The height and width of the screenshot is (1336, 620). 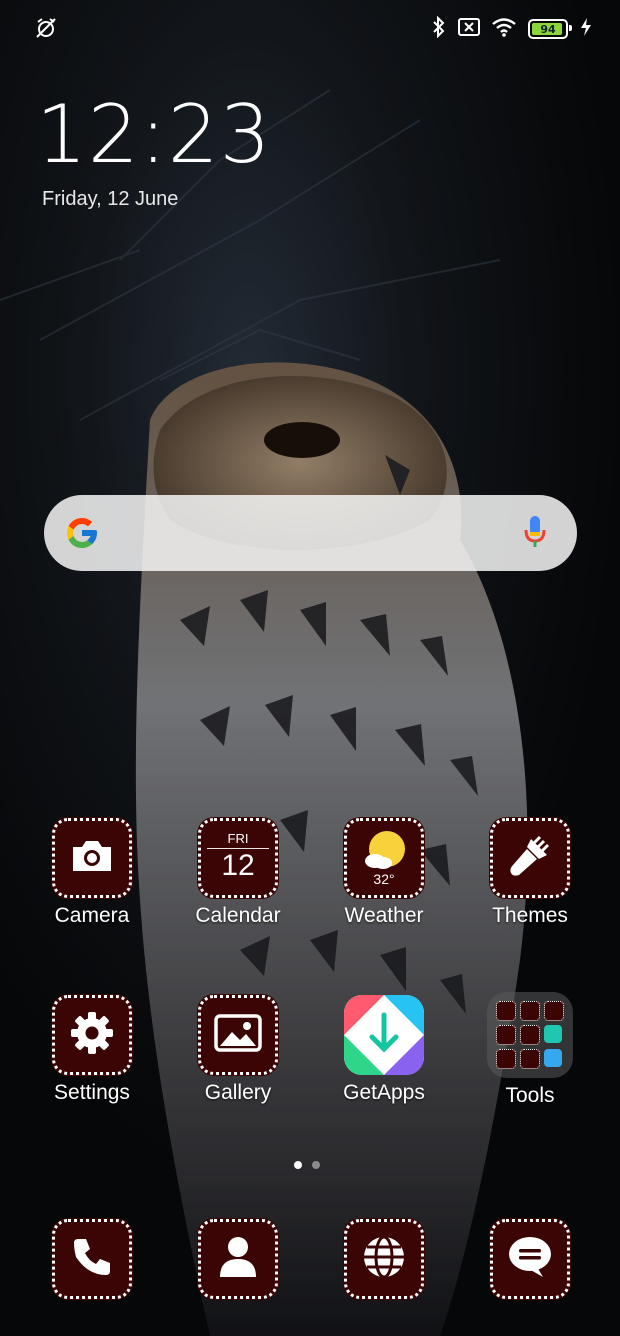 I want to click on image-icon, so click(x=238, y=1035).